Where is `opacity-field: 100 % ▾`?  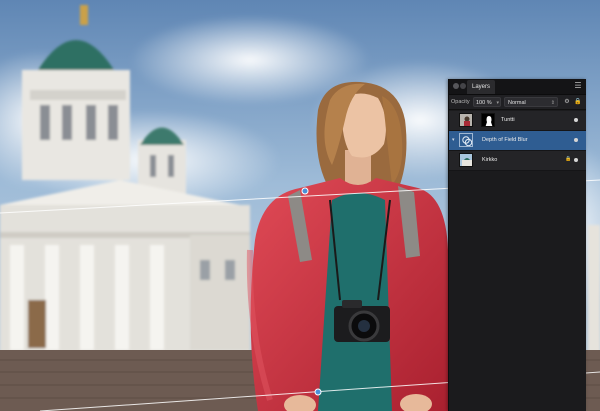 opacity-field: 100 % ▾ is located at coordinates (487, 102).